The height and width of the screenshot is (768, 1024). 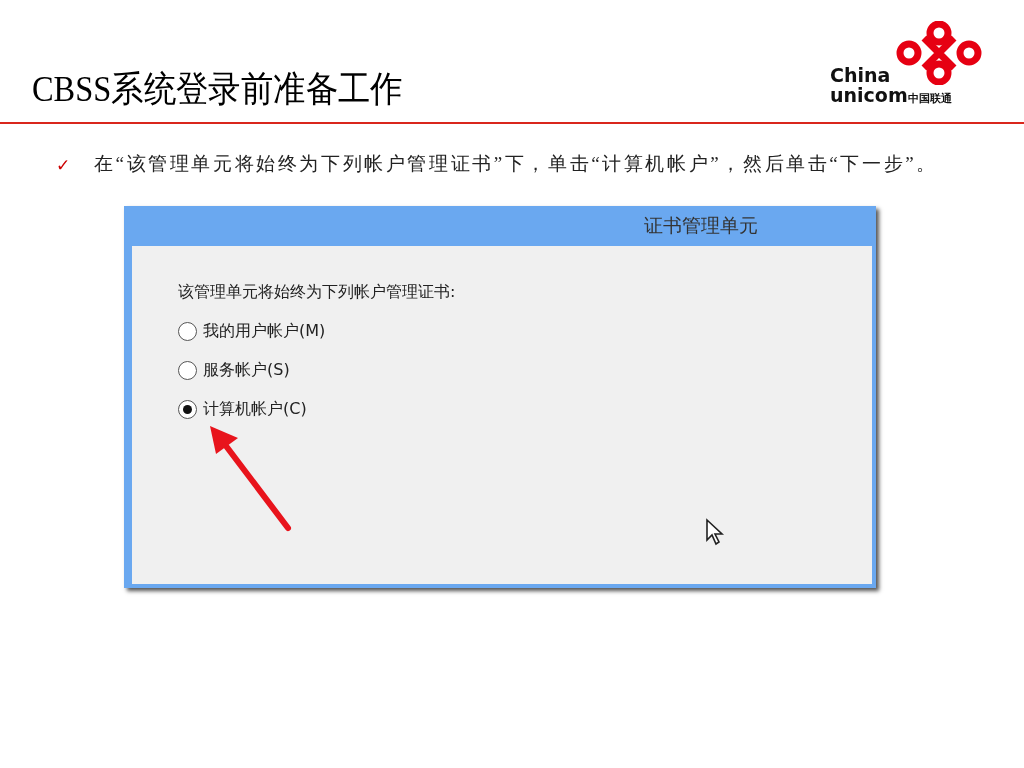 What do you see at coordinates (516, 164) in the screenshot?
I see `instruction-text: 在“该管理单元将始终为下列帐户管理证书”下，单击“计算机帐户”，然后单击“下一步”。` at bounding box center [516, 164].